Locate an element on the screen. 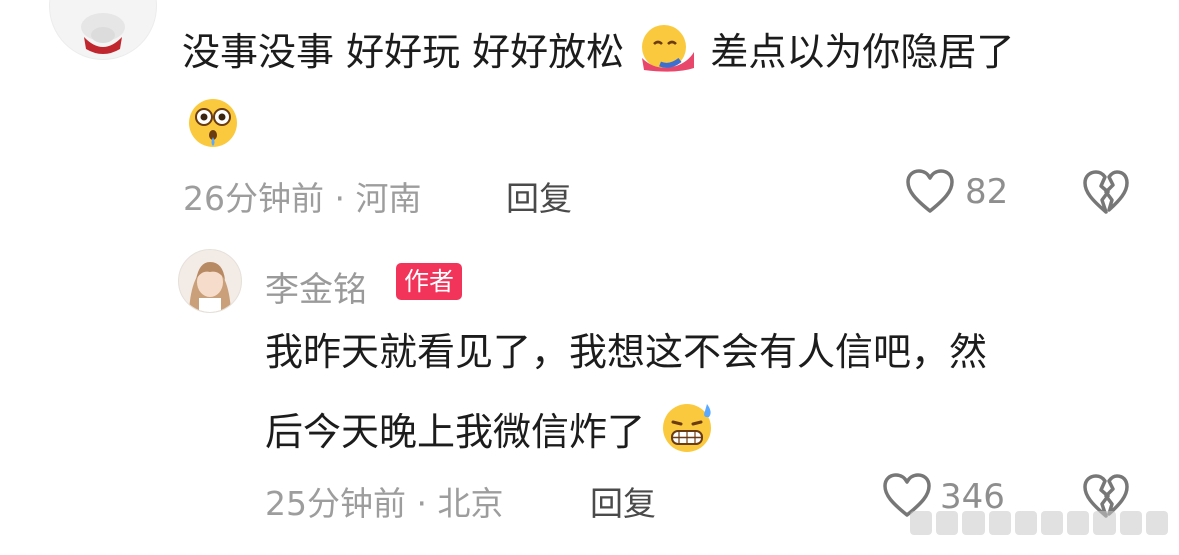  flushed-face-icon is located at coordinates (213, 125).